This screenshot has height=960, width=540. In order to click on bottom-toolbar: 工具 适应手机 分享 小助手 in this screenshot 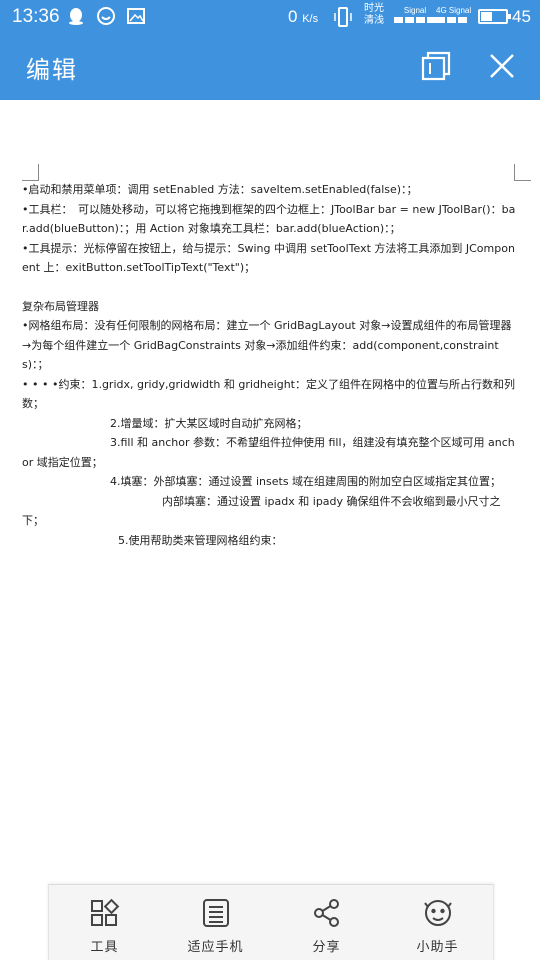, I will do `click(271, 922)`.